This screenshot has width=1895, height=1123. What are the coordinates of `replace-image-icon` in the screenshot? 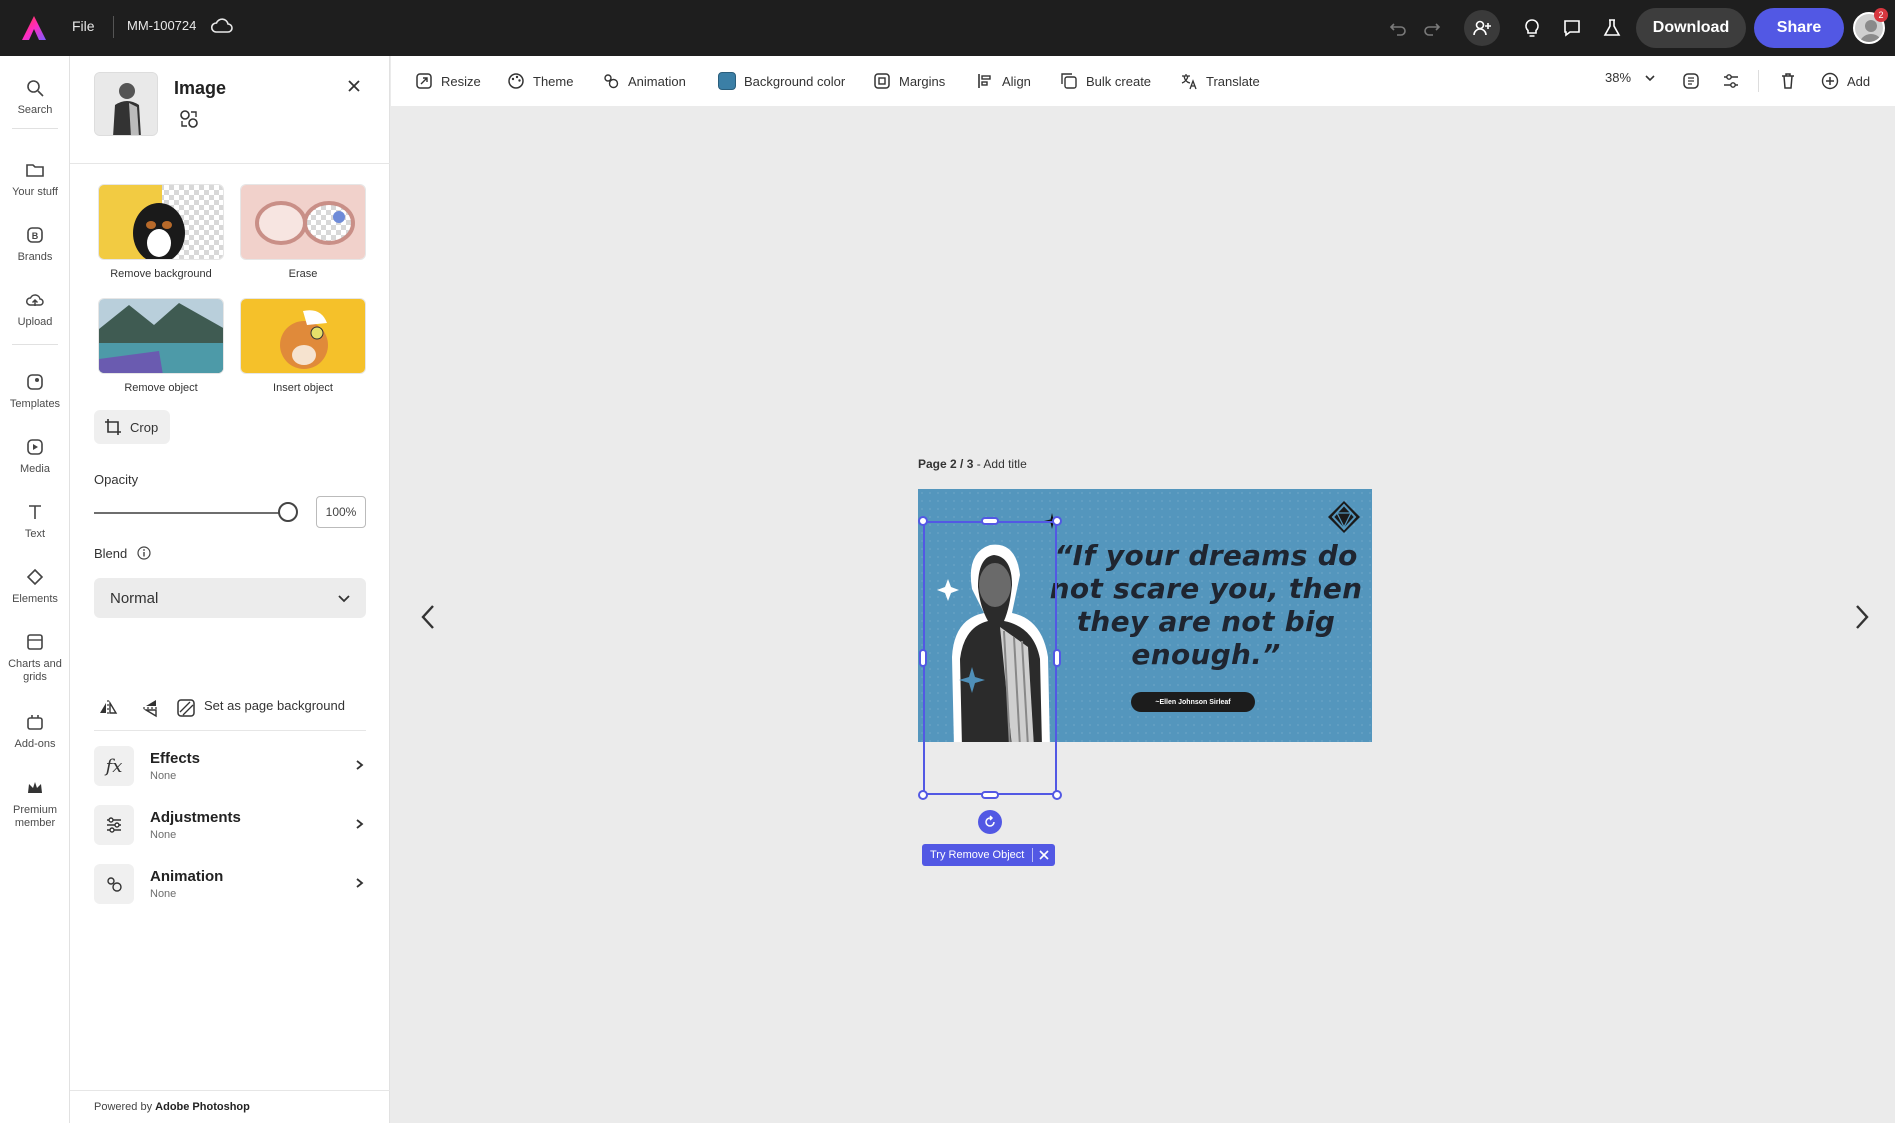 It's located at (189, 119).